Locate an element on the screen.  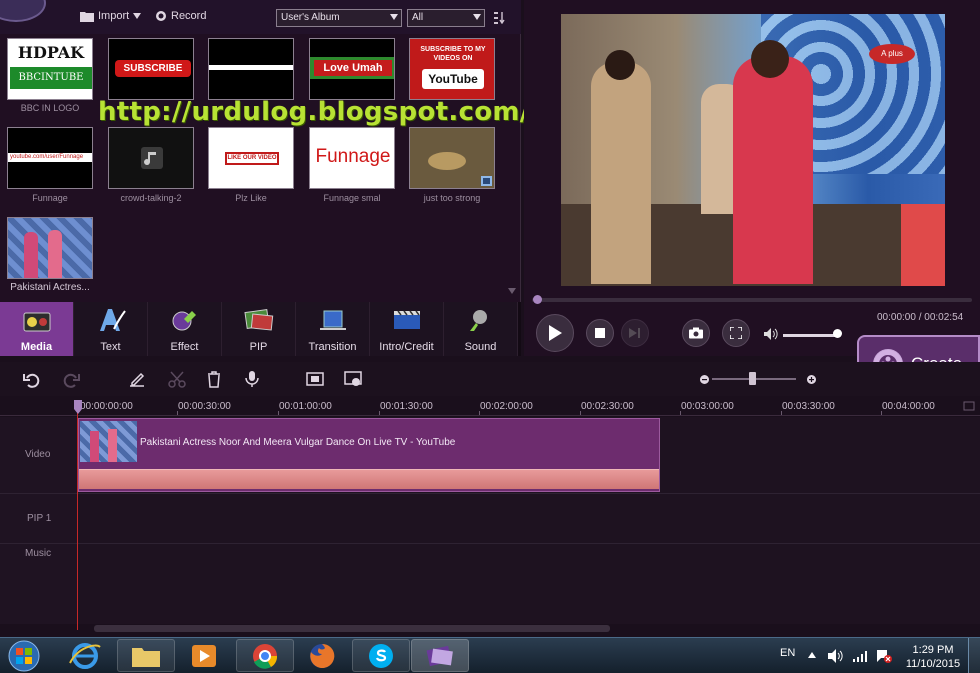
pip-icon is located at coordinates (259, 319).